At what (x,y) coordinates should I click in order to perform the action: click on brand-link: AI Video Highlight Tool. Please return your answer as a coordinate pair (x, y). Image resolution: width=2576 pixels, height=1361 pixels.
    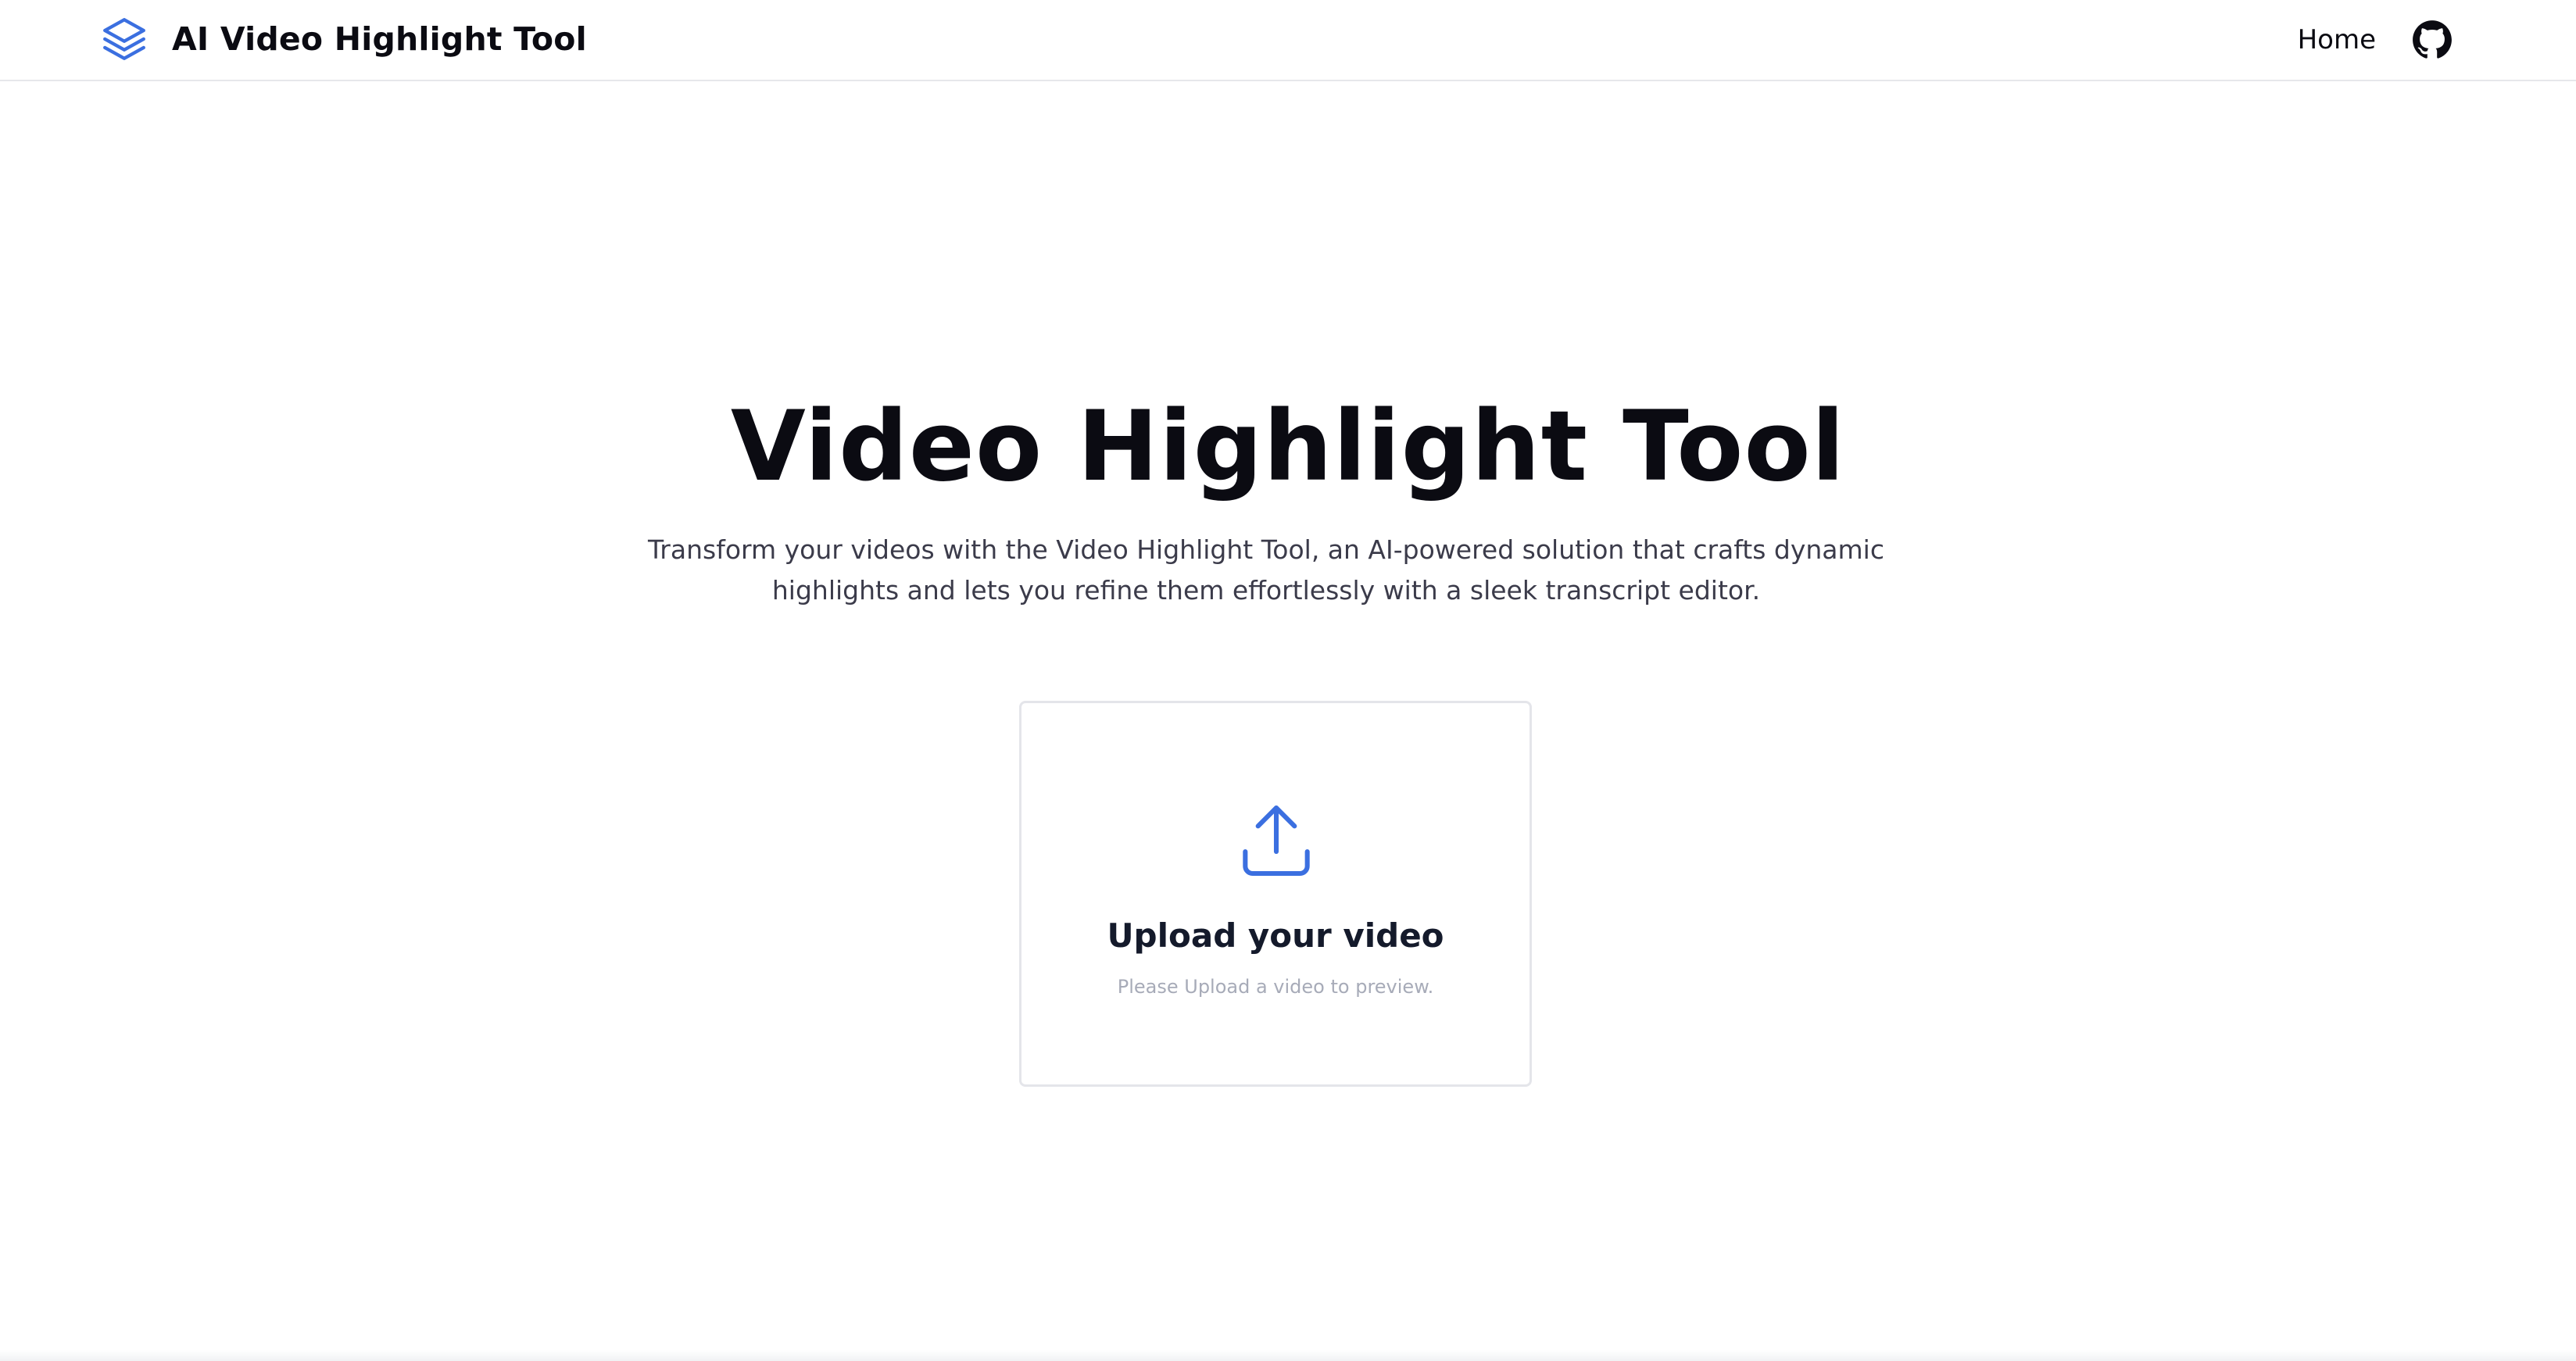
    Looking at the image, I should click on (342, 39).